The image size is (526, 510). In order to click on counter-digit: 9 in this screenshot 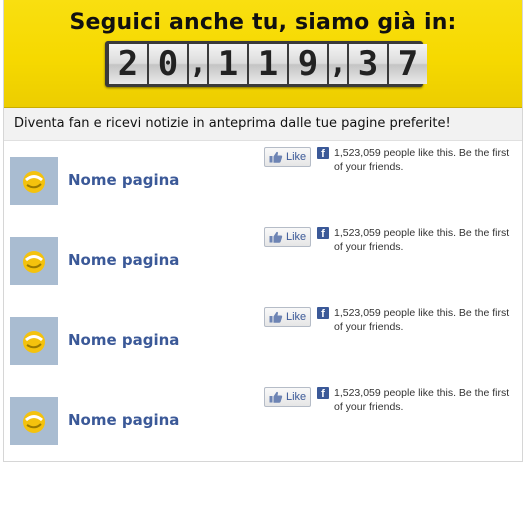, I will do `click(308, 64)`.